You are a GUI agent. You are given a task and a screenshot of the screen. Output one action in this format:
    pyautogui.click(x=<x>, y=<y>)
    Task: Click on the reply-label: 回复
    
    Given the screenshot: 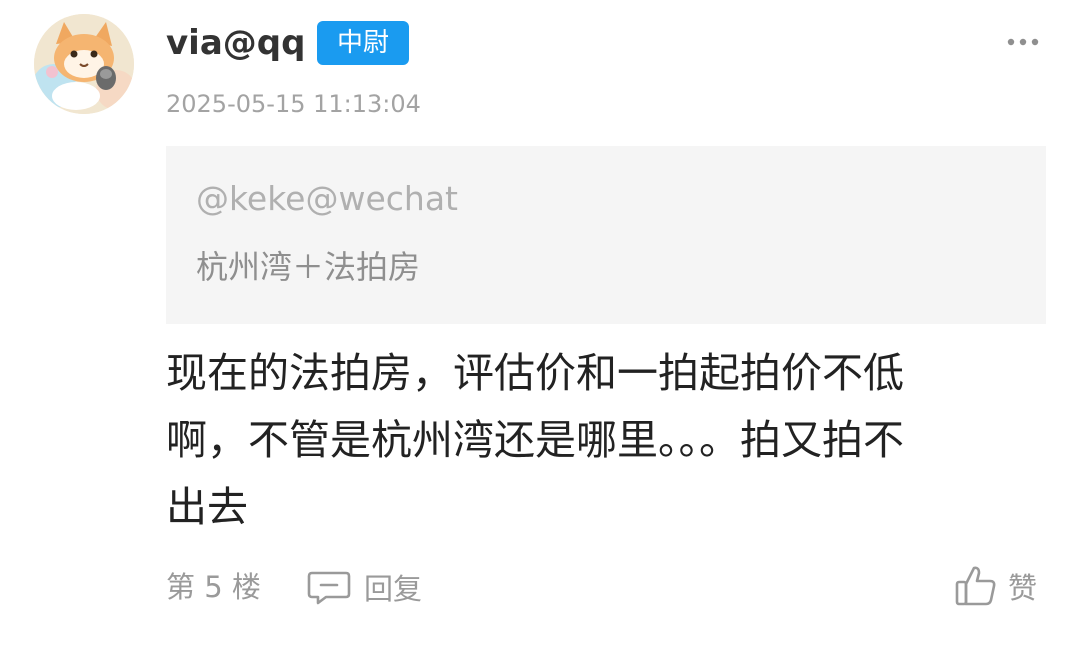 What is the action you would take?
    pyautogui.click(x=393, y=589)
    